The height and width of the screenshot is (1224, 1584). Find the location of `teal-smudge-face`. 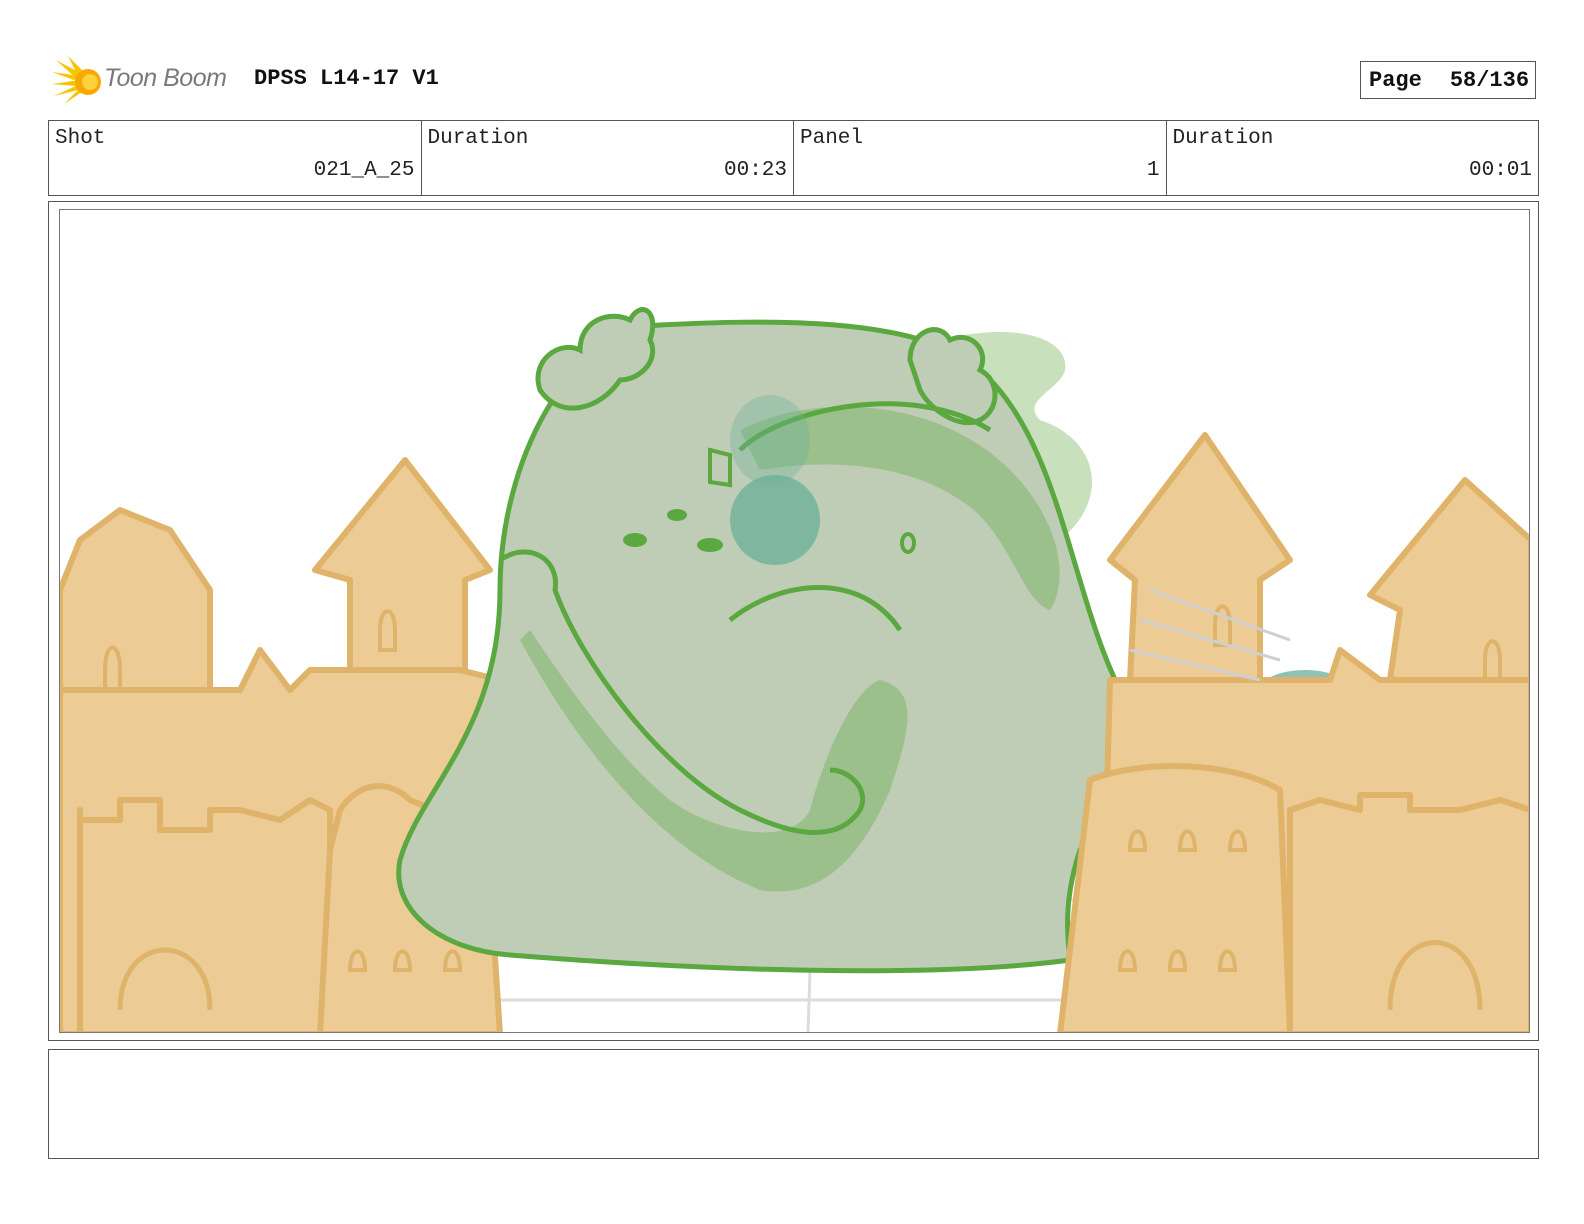

teal-smudge-face is located at coordinates (775, 520).